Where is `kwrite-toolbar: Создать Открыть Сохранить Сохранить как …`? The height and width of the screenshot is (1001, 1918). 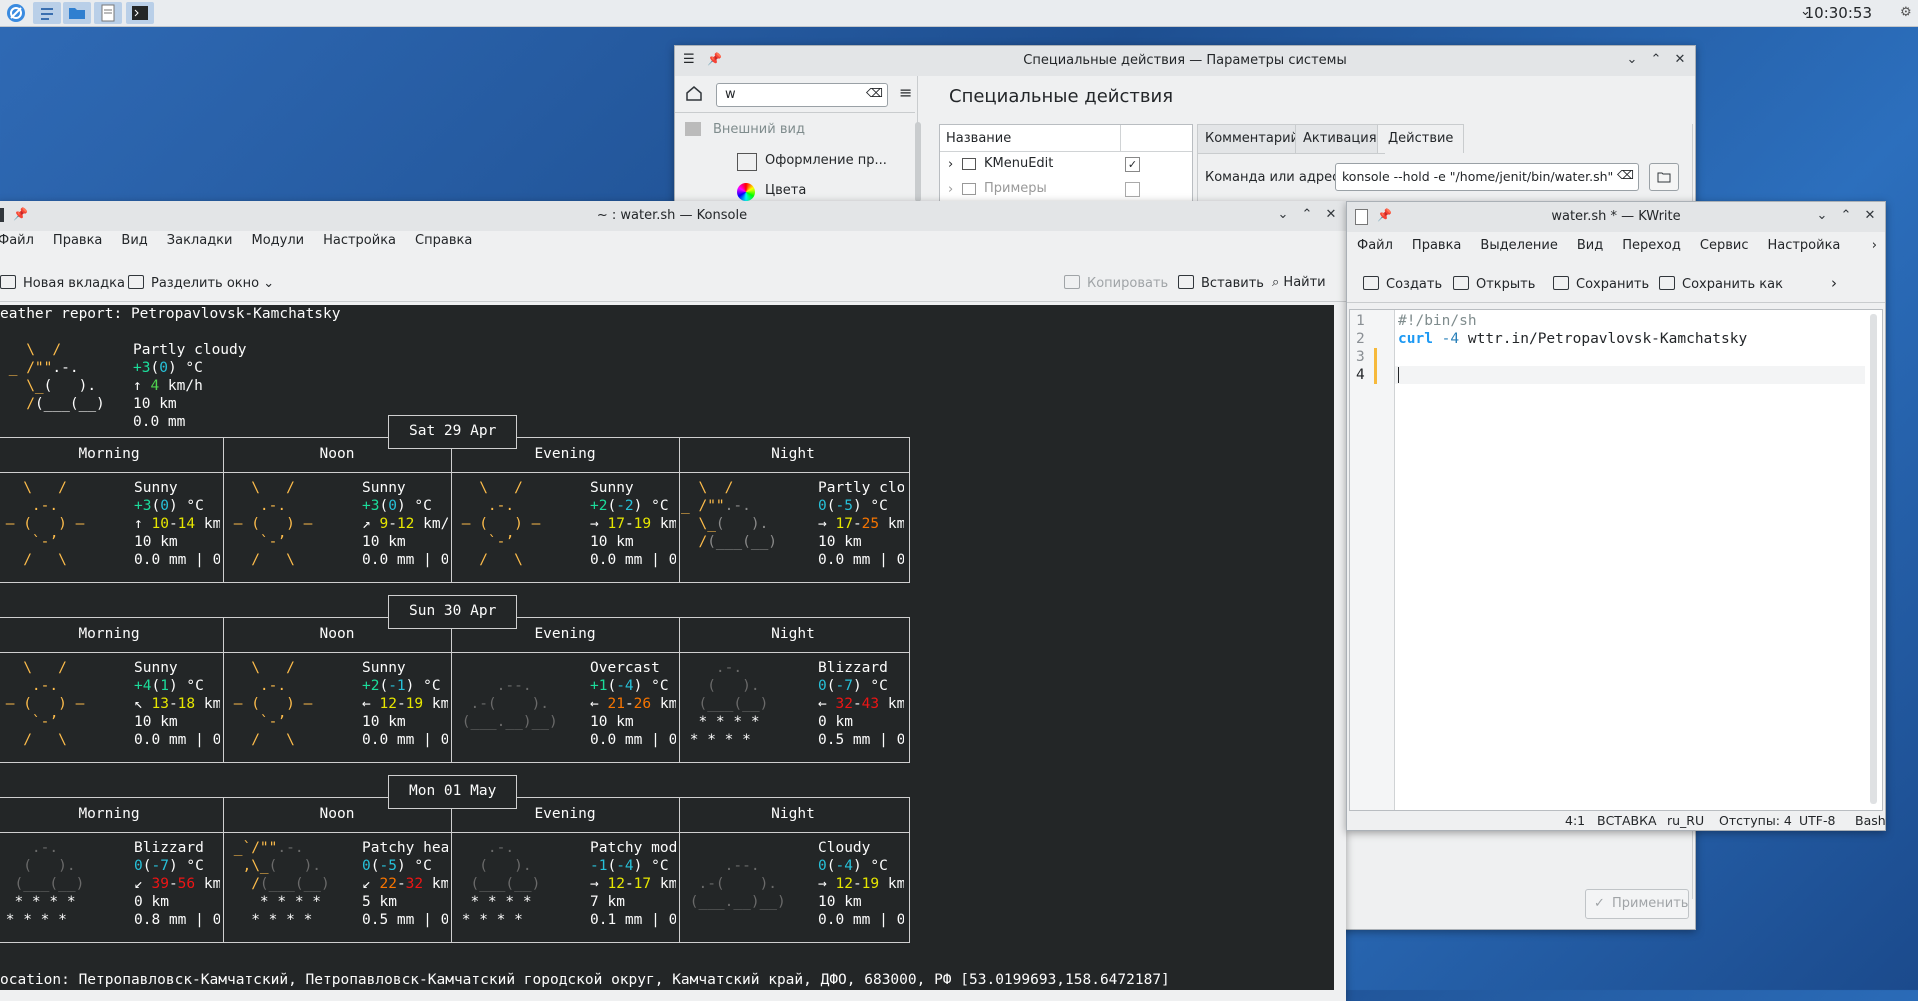 kwrite-toolbar: Создать Открыть Сохранить Сохранить как … is located at coordinates (1616, 284).